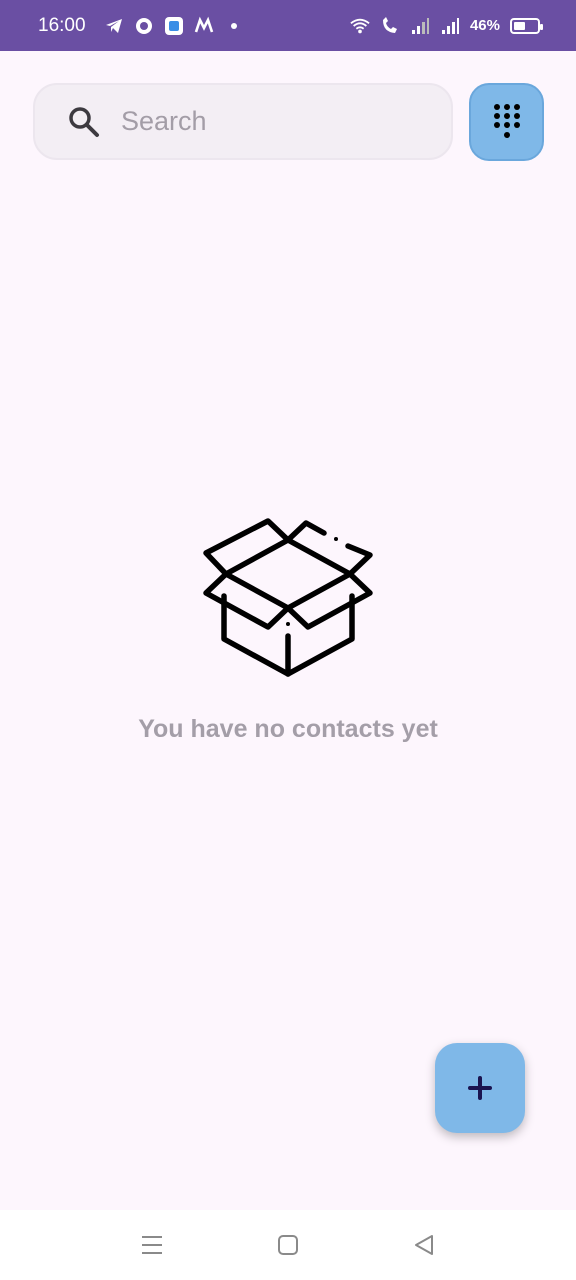  Describe the element at coordinates (62, 25) in the screenshot. I see `clock: 16:00` at that location.